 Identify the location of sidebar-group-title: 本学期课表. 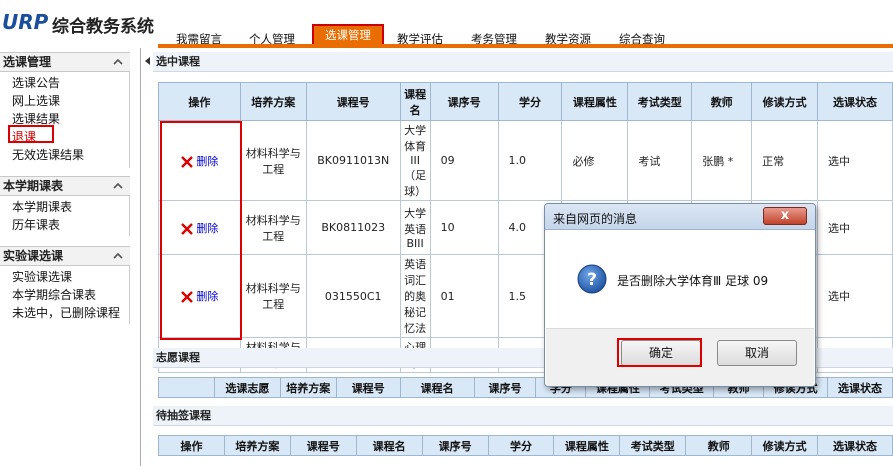
(33, 186).